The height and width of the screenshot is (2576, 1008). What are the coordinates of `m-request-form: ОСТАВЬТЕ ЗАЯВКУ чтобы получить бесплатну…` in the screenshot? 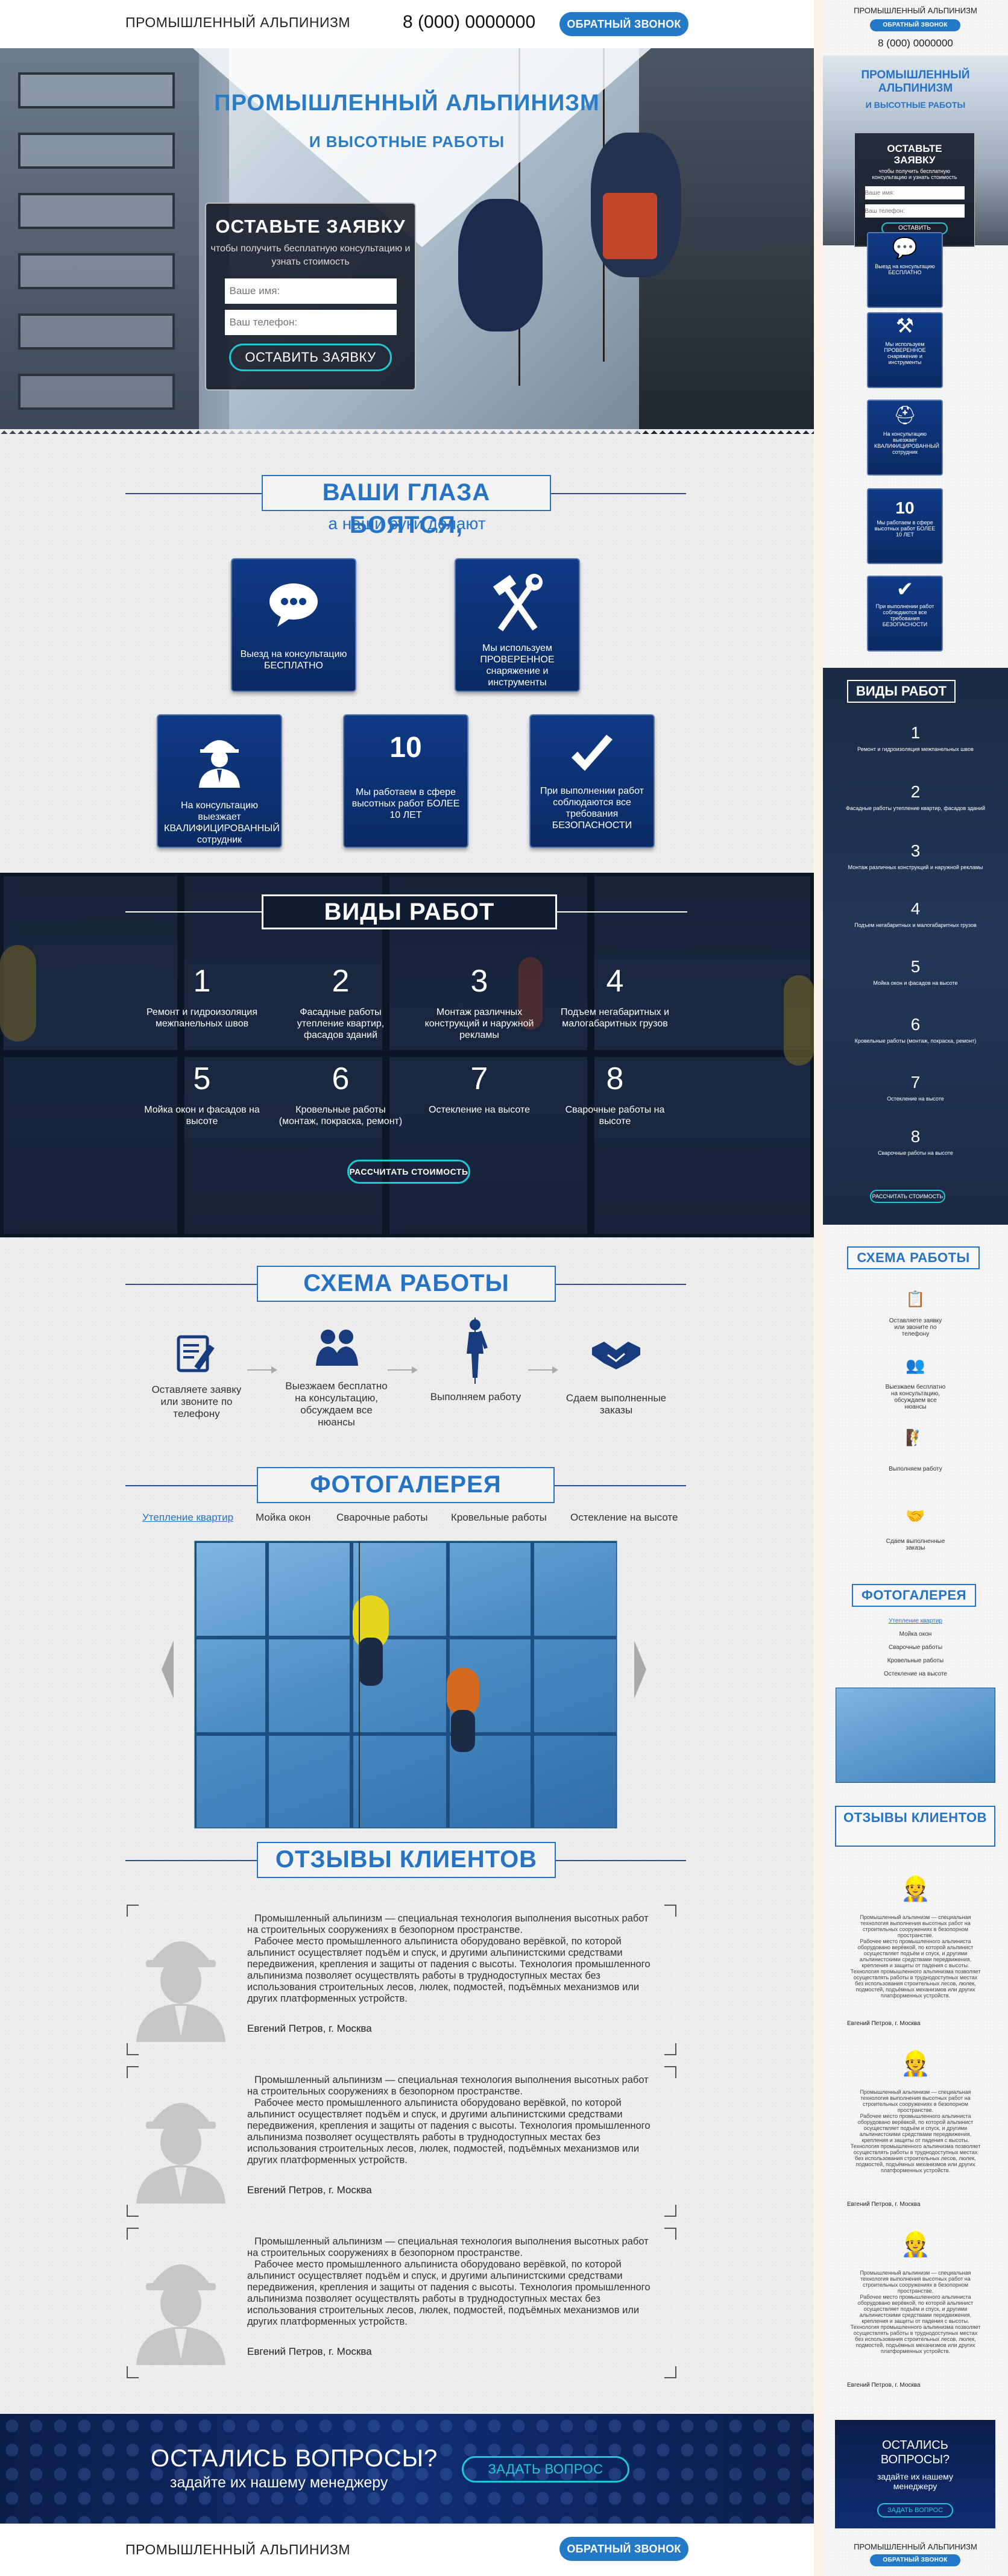 It's located at (915, 190).